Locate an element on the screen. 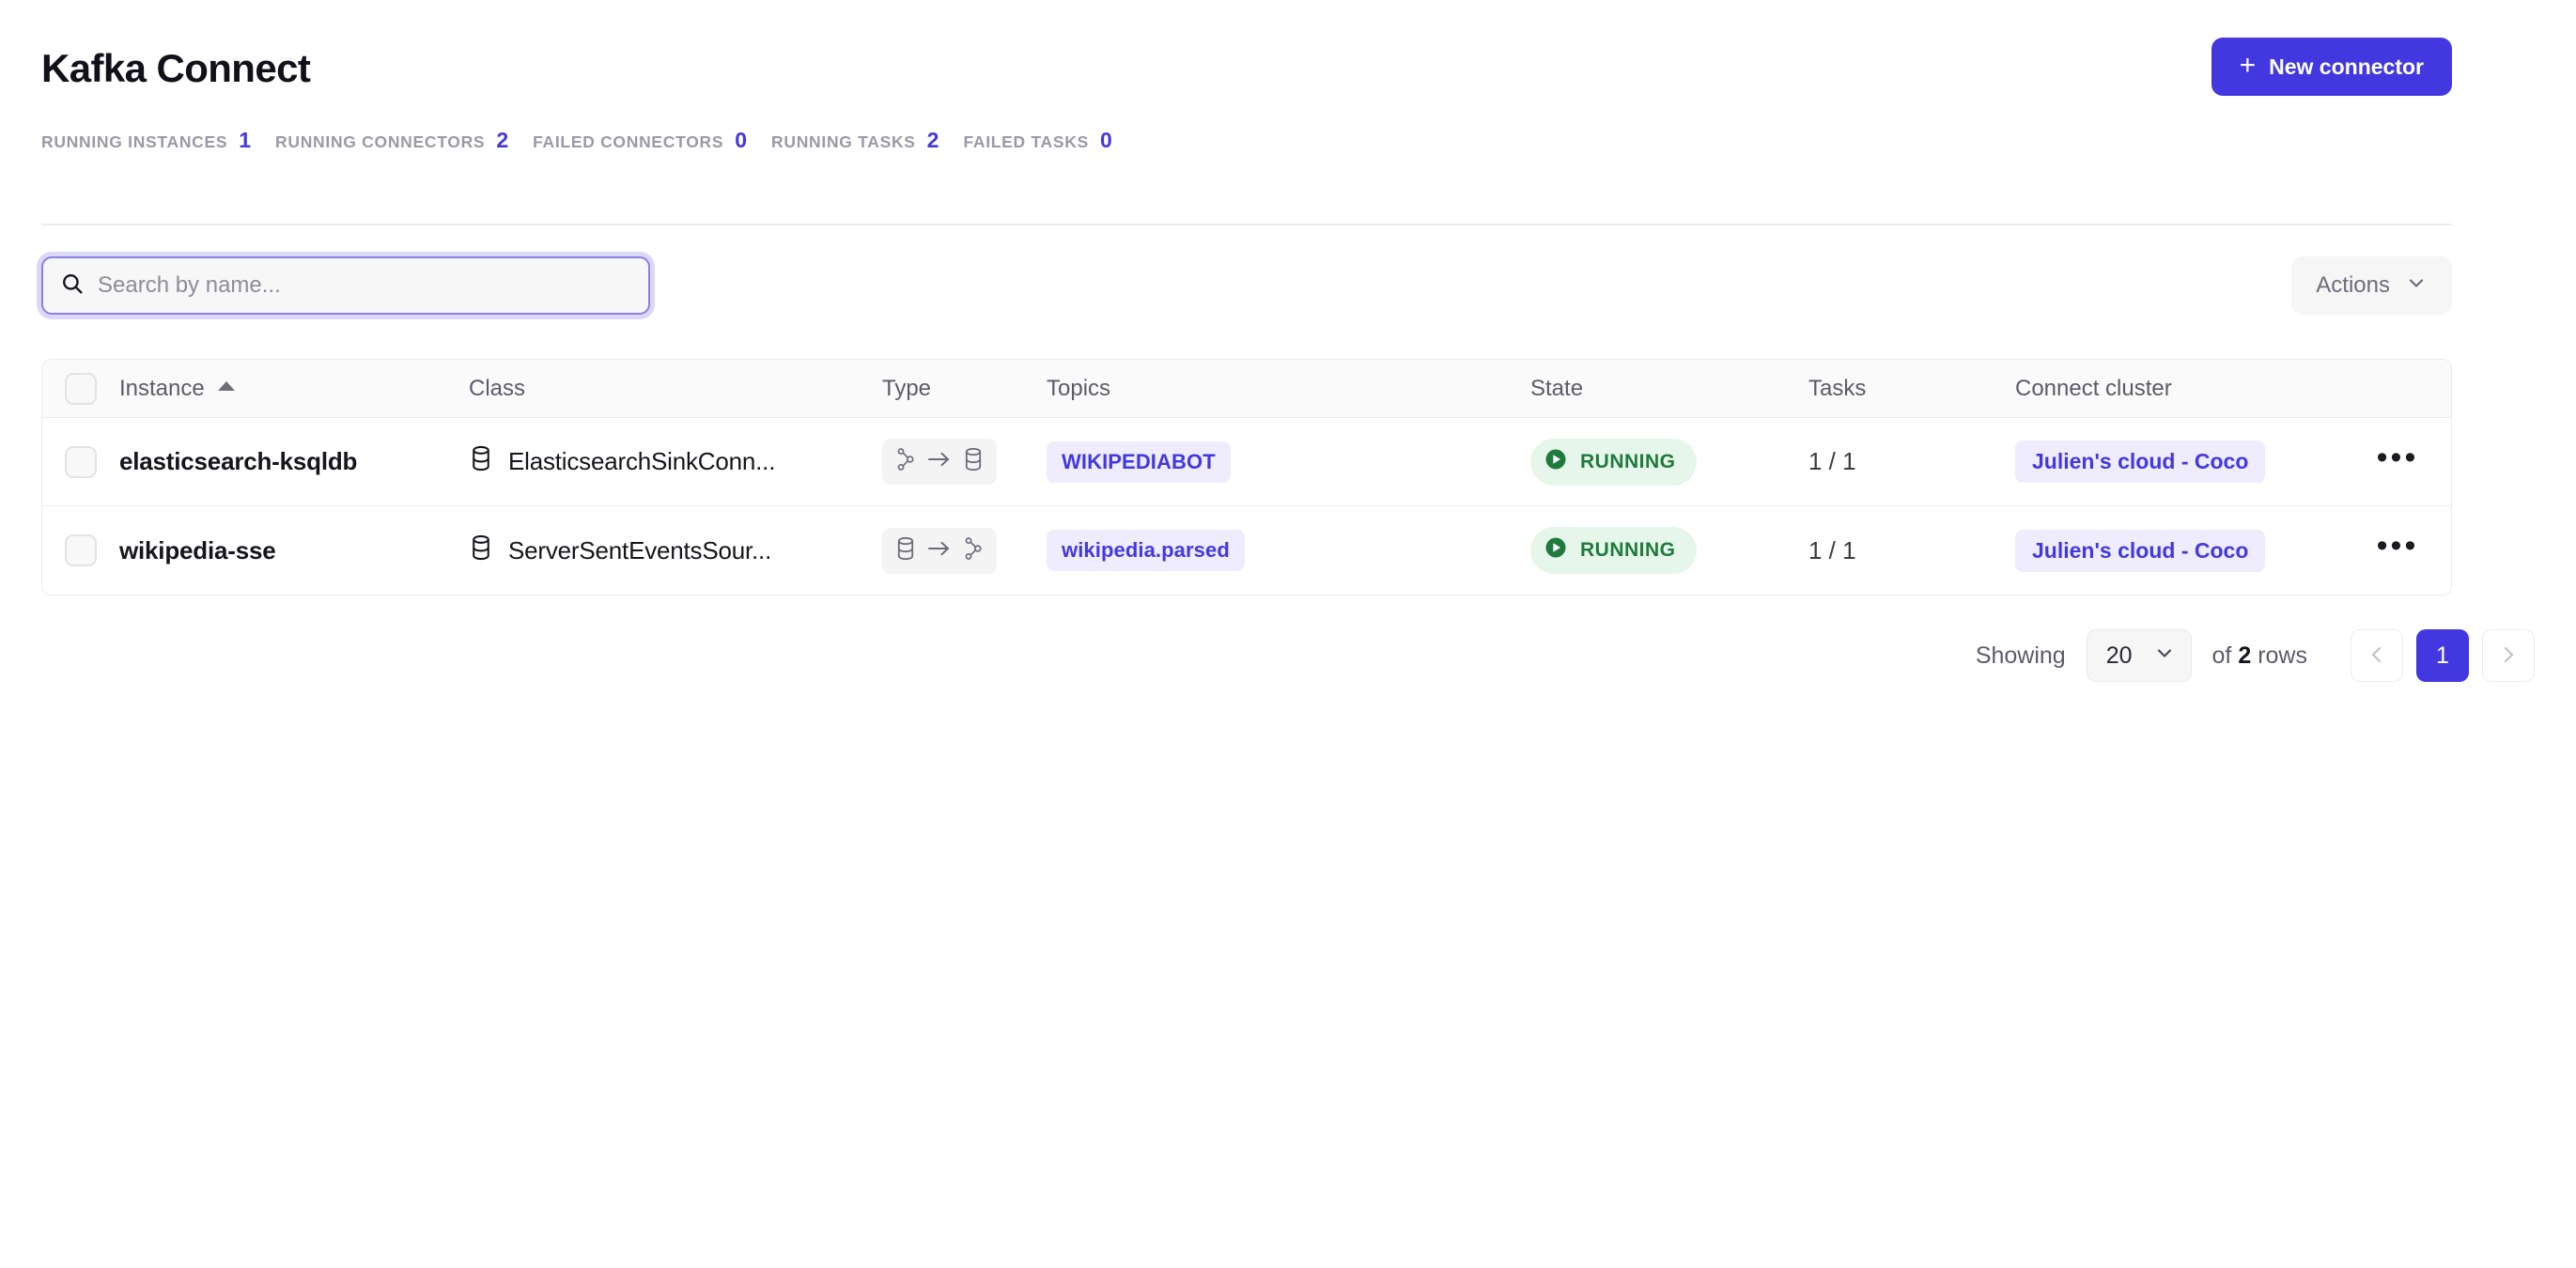 This screenshot has height=1268, width=2576. stat-running-instances: RUNNING INSTANCES 1 is located at coordinates (146, 140).